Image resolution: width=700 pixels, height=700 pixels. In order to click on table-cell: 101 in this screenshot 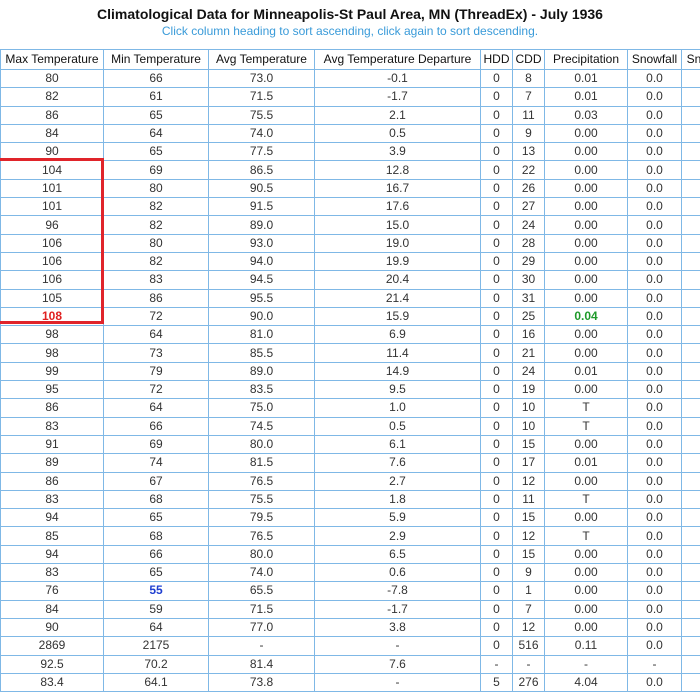, I will do `click(52, 207)`.